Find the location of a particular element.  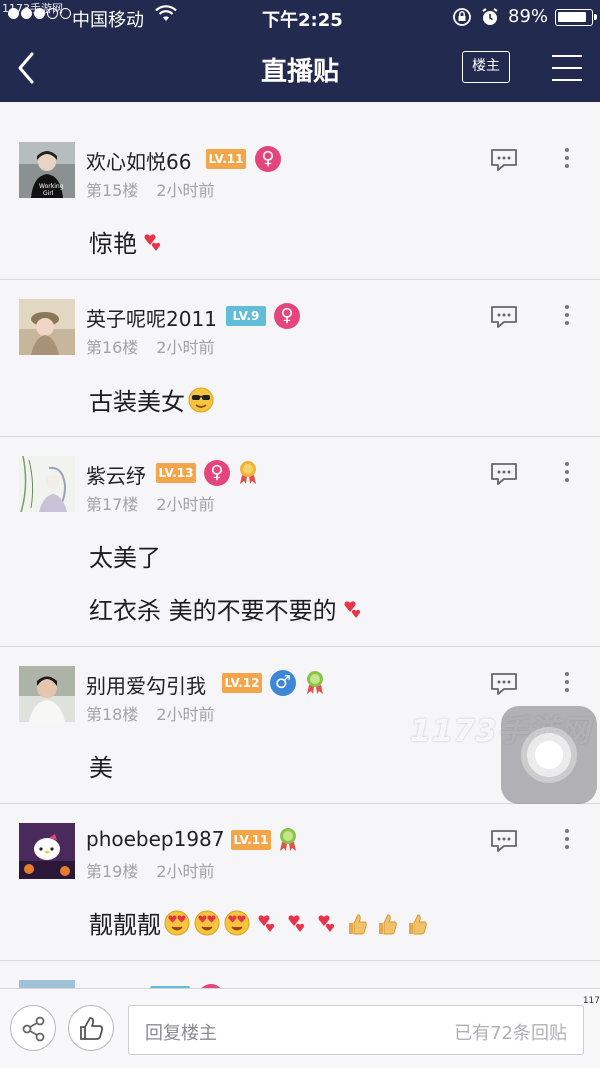

thumbs-up-icon is located at coordinates (91, 1028).